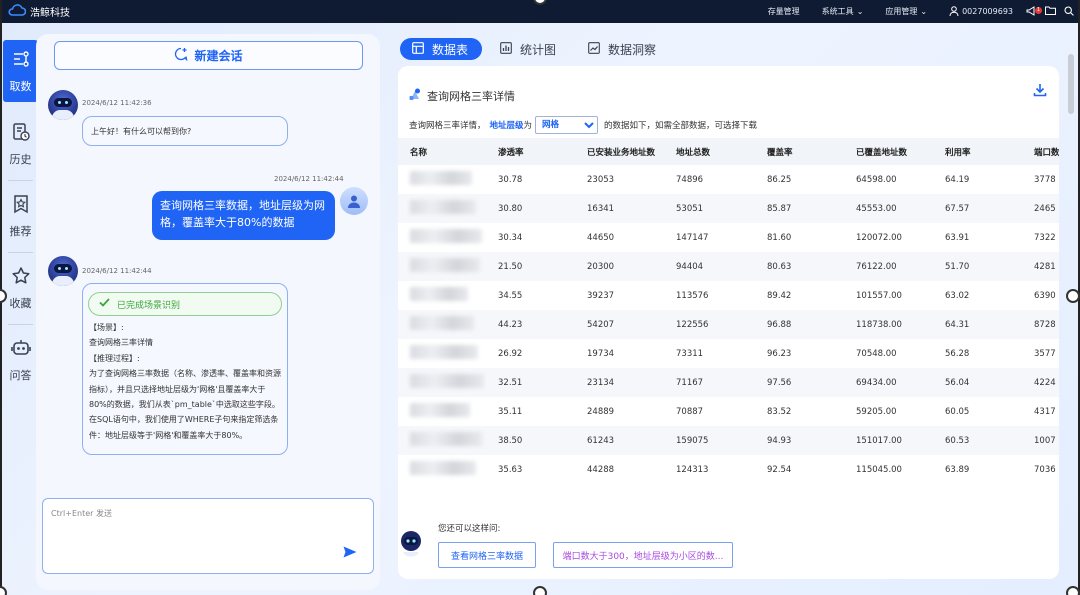 This screenshot has height=595, width=1080. I want to click on cloud-logo-icon, so click(17, 11).